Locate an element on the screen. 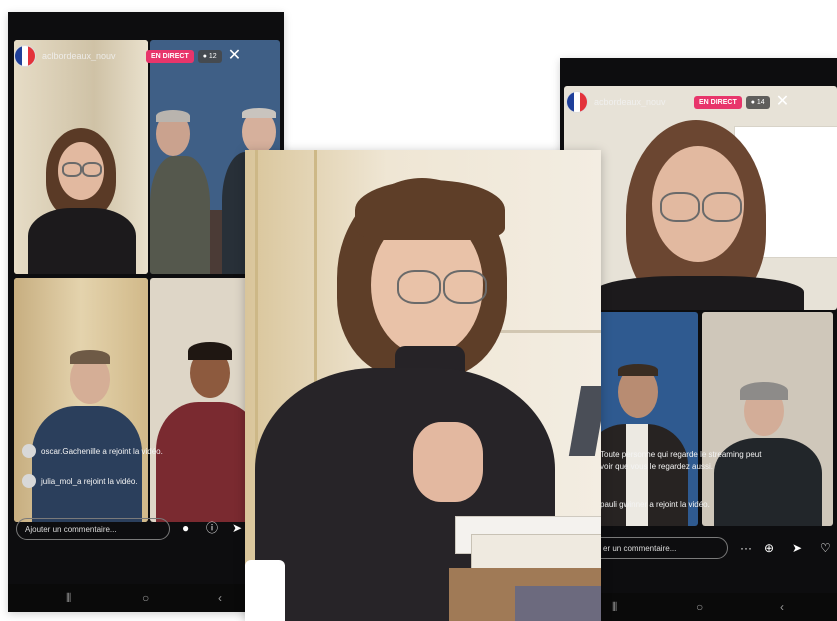 This screenshot has width=837, height=621. more-icon: ··· is located at coordinates (746, 548).